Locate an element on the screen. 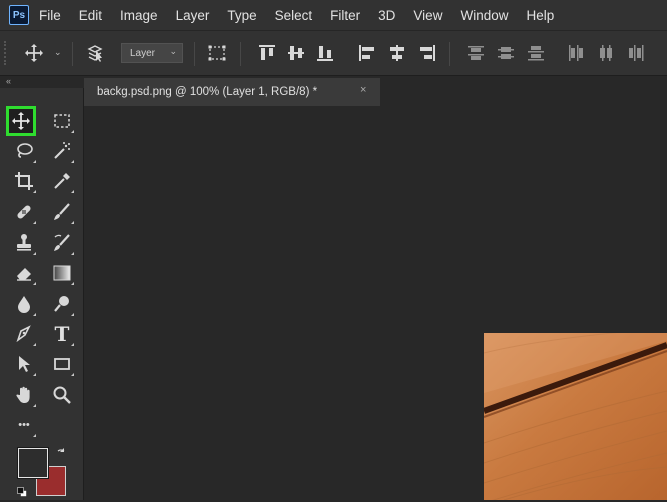 The image size is (667, 502). path-selection-tool-button is located at coordinates (24, 364).